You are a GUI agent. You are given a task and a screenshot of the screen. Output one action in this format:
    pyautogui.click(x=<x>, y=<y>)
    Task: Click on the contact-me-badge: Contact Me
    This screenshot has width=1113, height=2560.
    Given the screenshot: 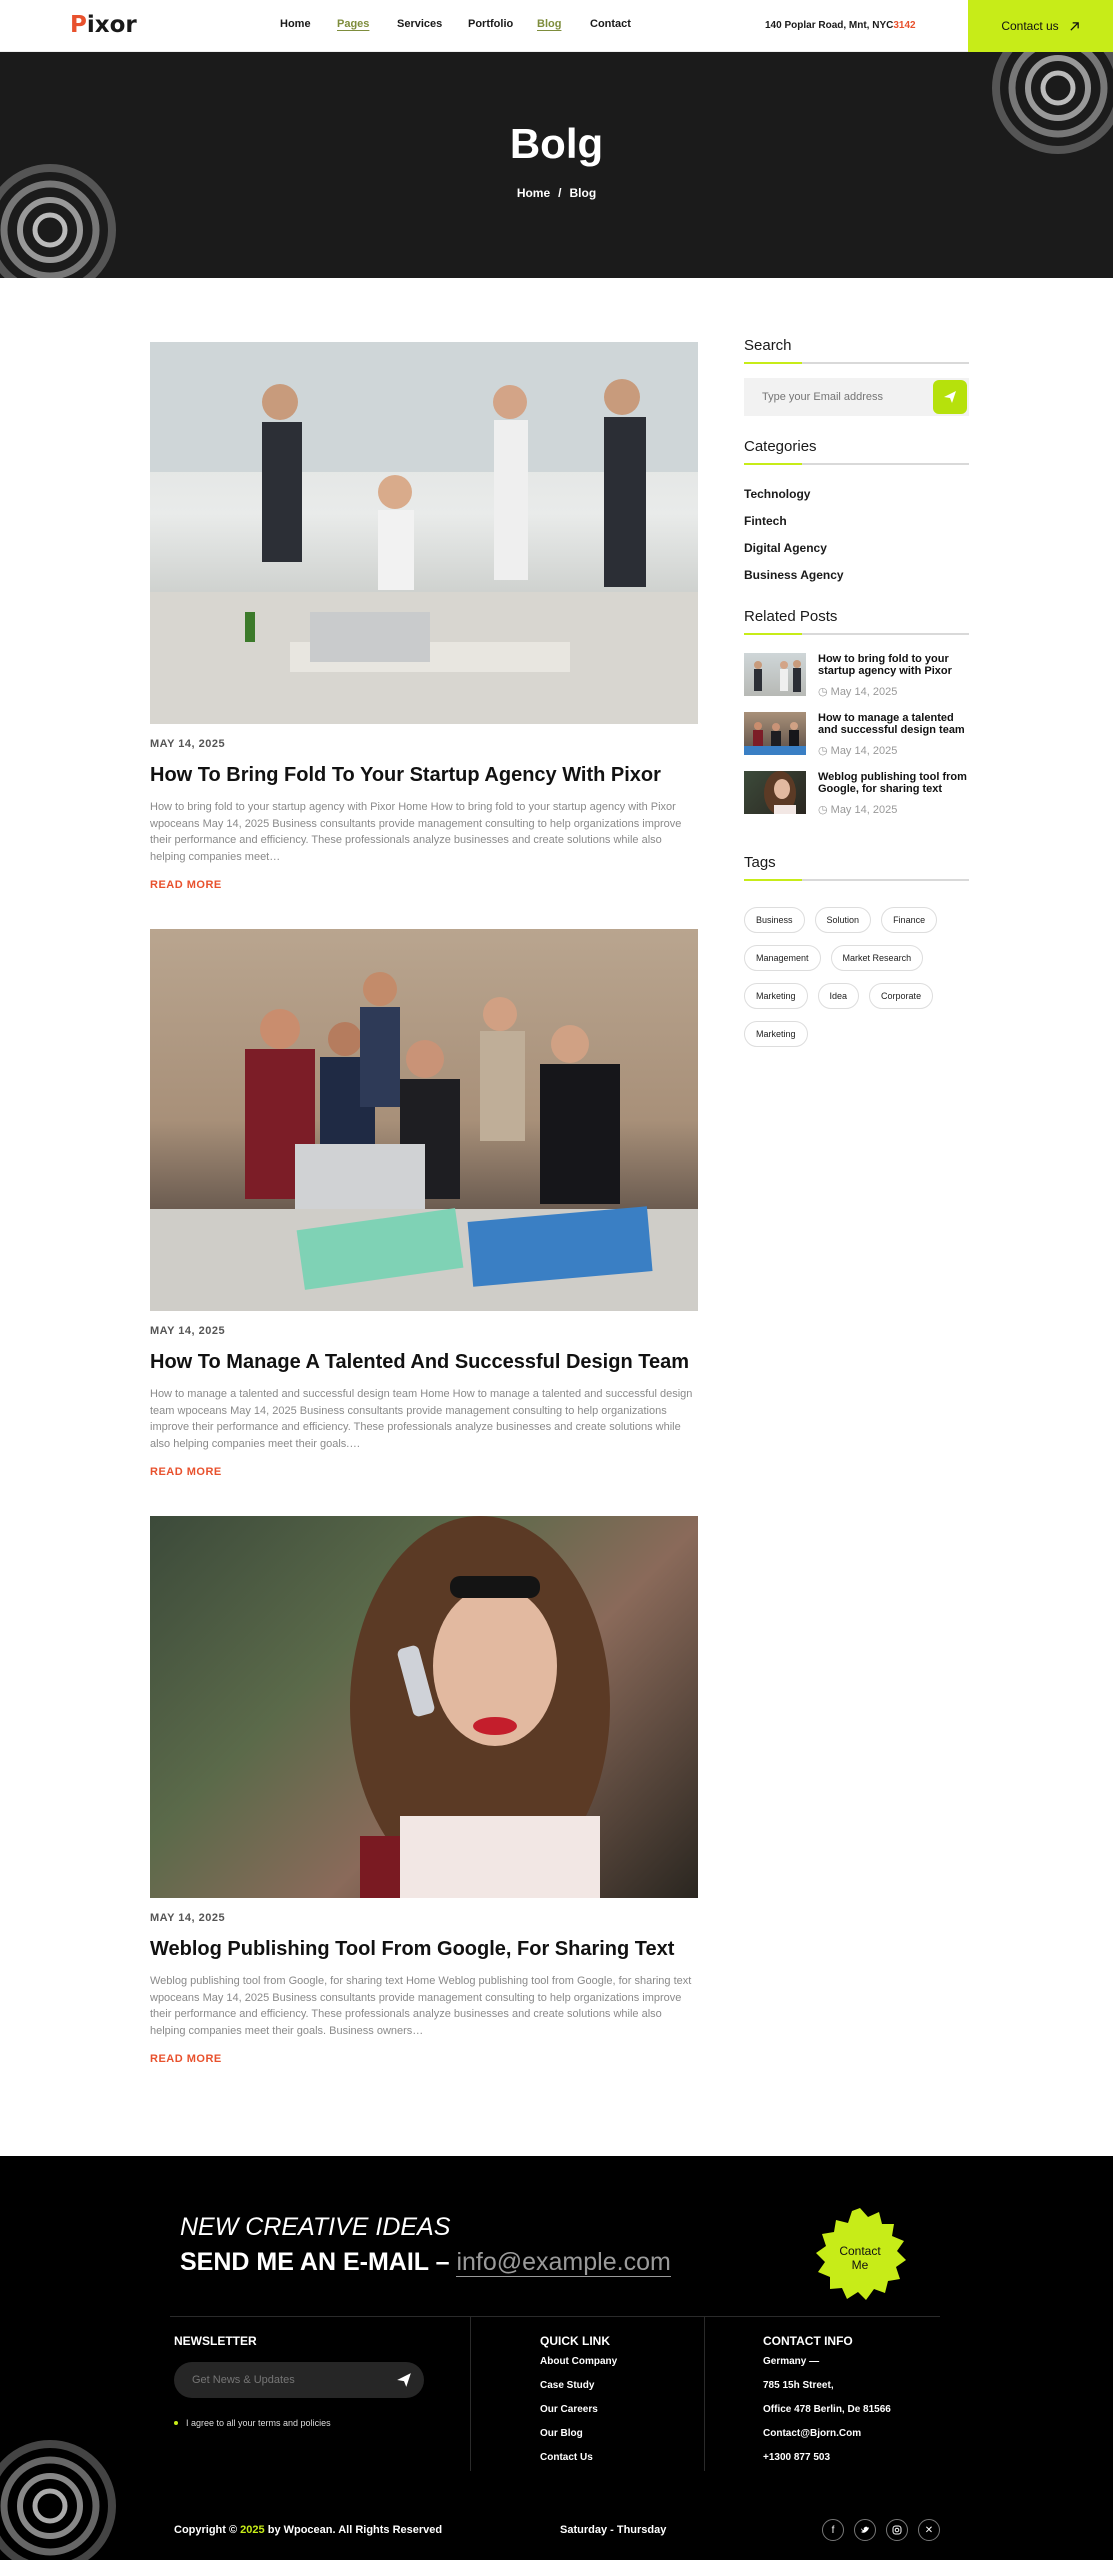 What is the action you would take?
    pyautogui.click(x=860, y=2258)
    